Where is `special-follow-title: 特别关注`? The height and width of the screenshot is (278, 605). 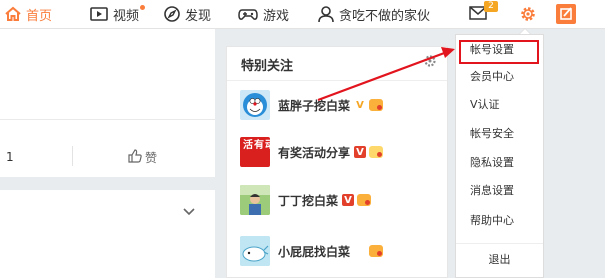 special-follow-title: 特别关注 is located at coordinates (267, 66).